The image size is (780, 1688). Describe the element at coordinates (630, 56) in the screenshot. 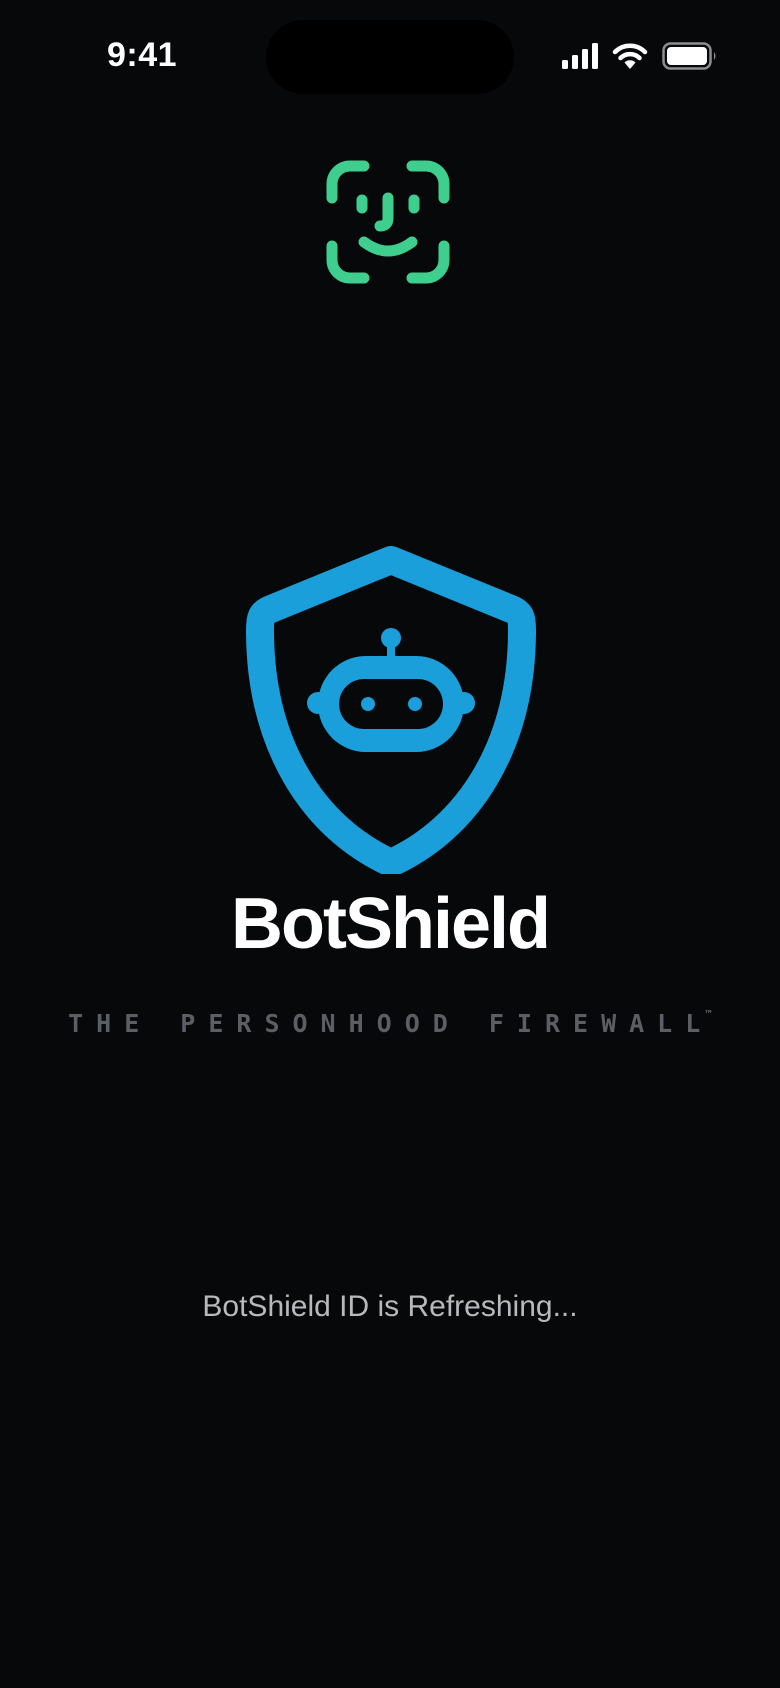

I see `wifi-icon` at that location.